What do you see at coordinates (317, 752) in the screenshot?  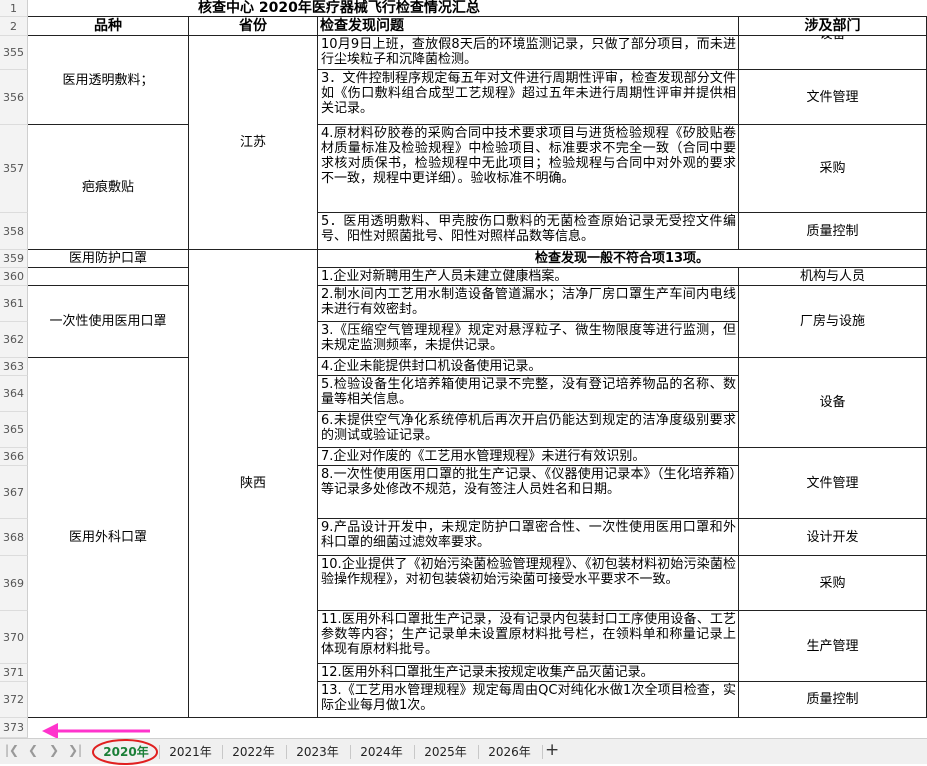 I see `sheet-tab-2023: 2023年` at bounding box center [317, 752].